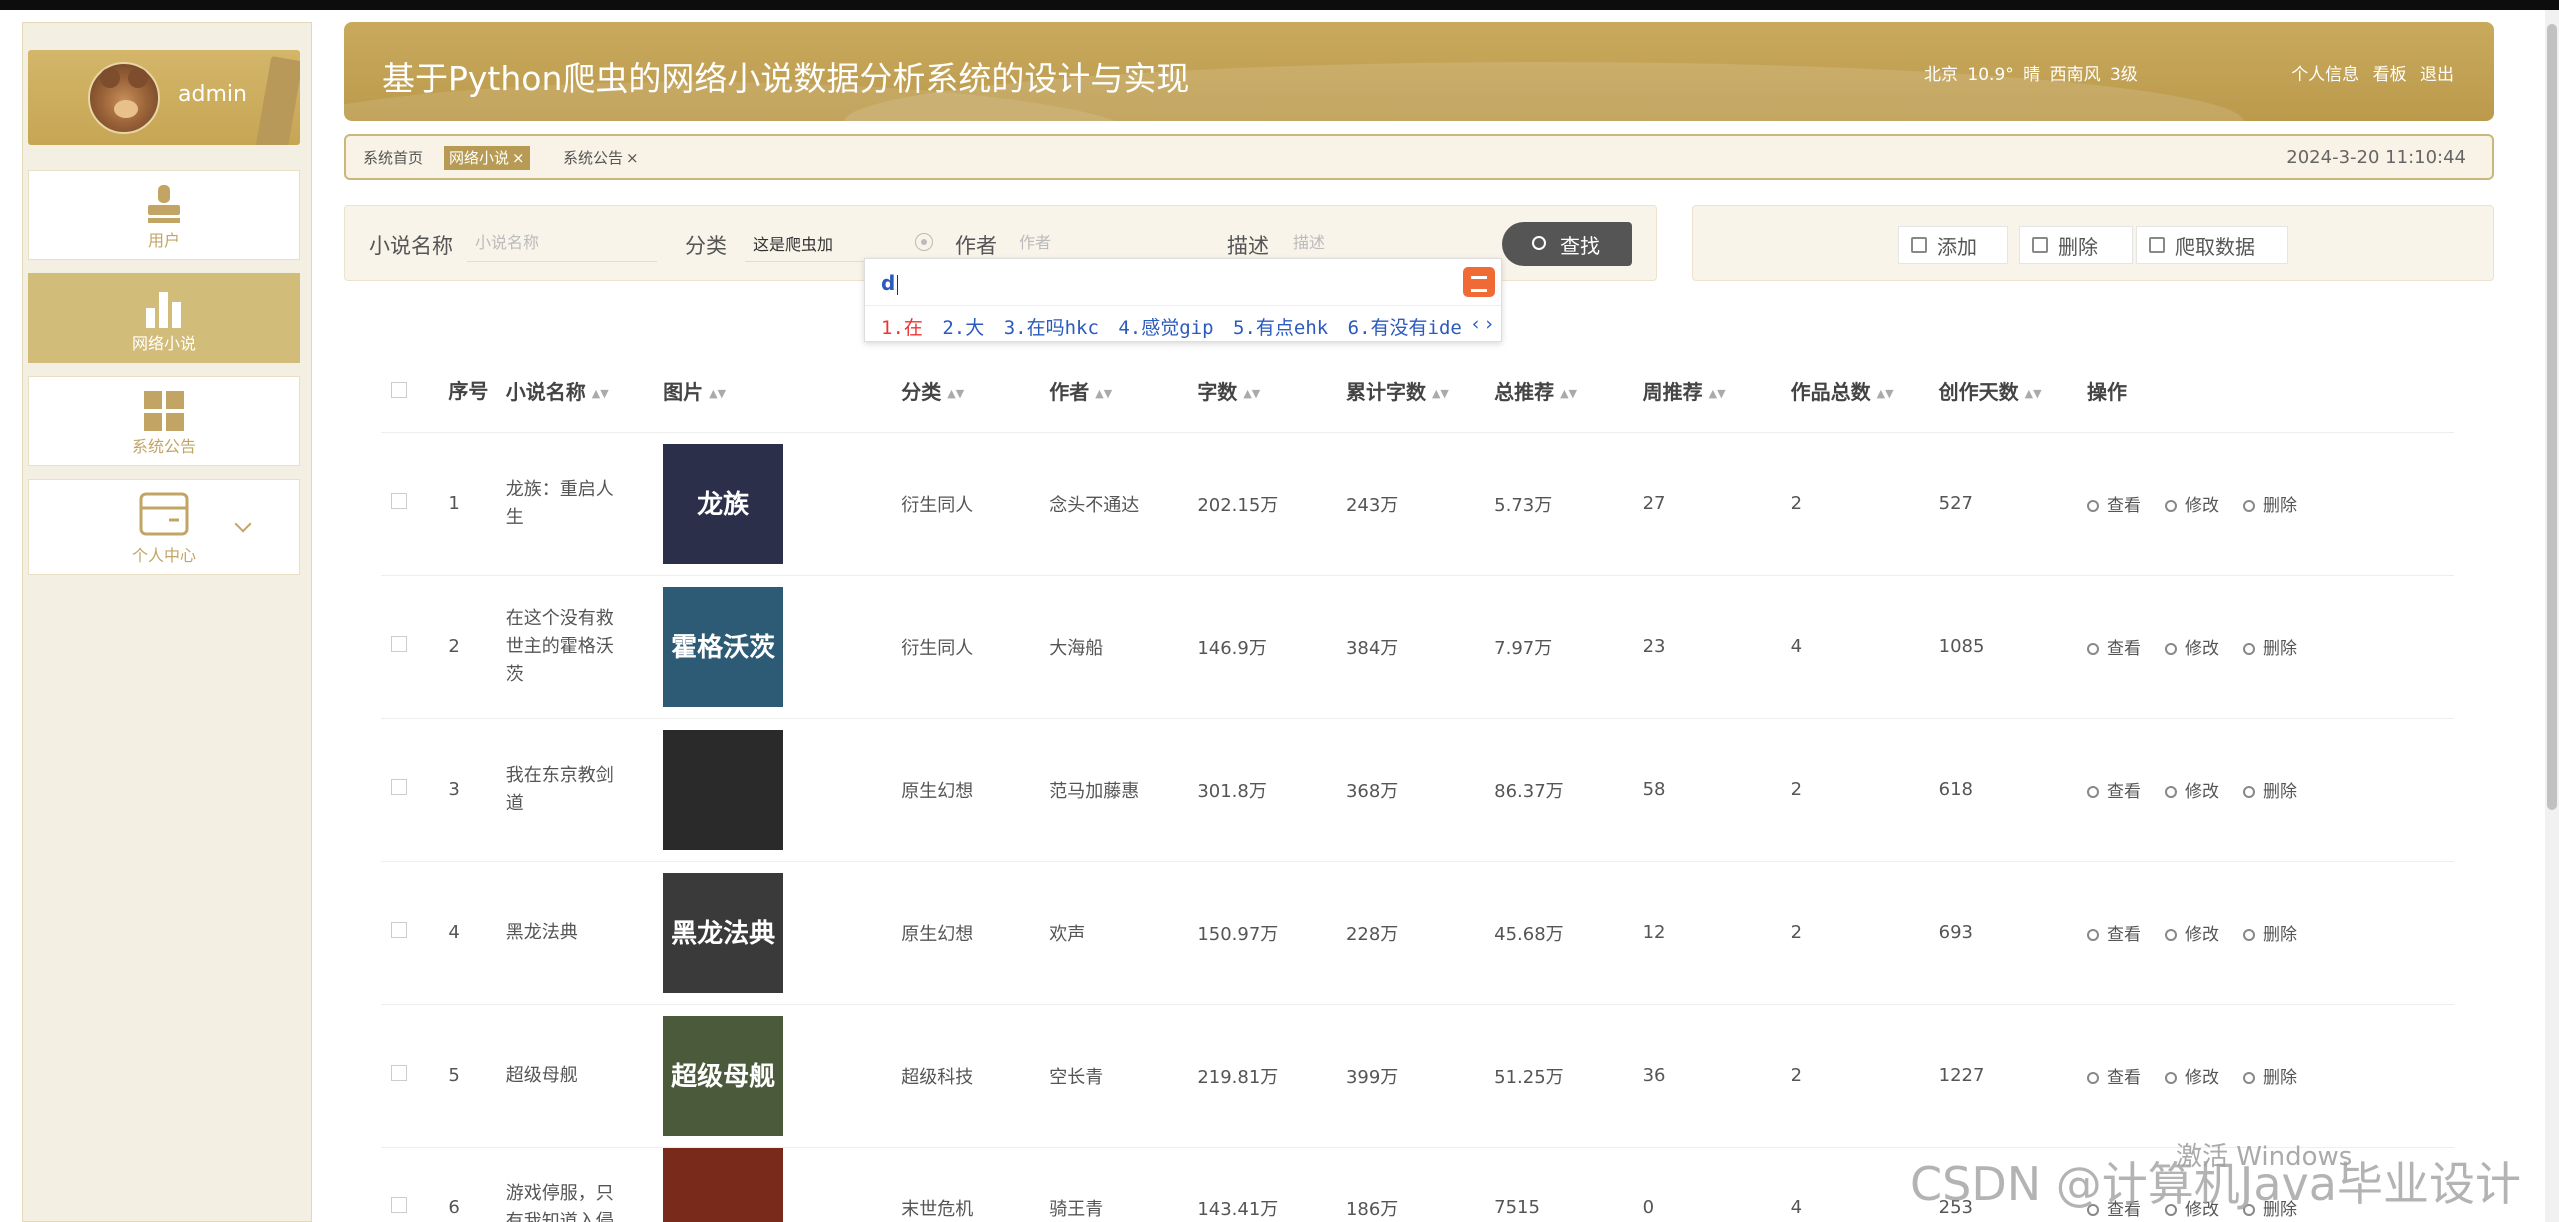 This screenshot has width=2559, height=1222. Describe the element at coordinates (1106, 243) in the screenshot. I see `author-input` at that location.